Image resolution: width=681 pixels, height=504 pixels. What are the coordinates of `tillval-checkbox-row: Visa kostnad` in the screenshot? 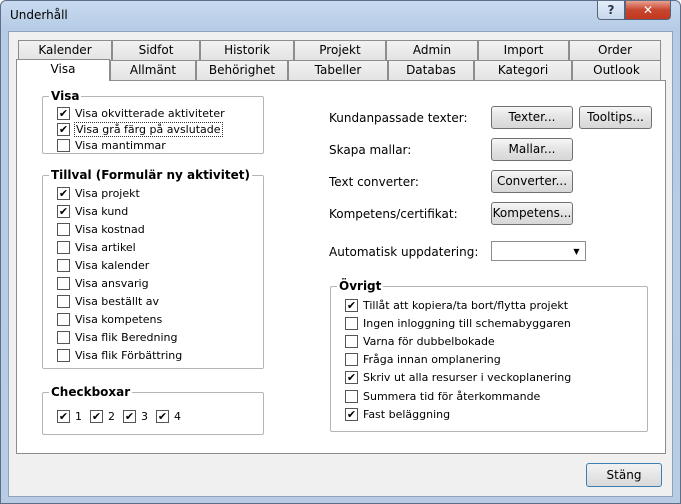 It's located at (101, 229).